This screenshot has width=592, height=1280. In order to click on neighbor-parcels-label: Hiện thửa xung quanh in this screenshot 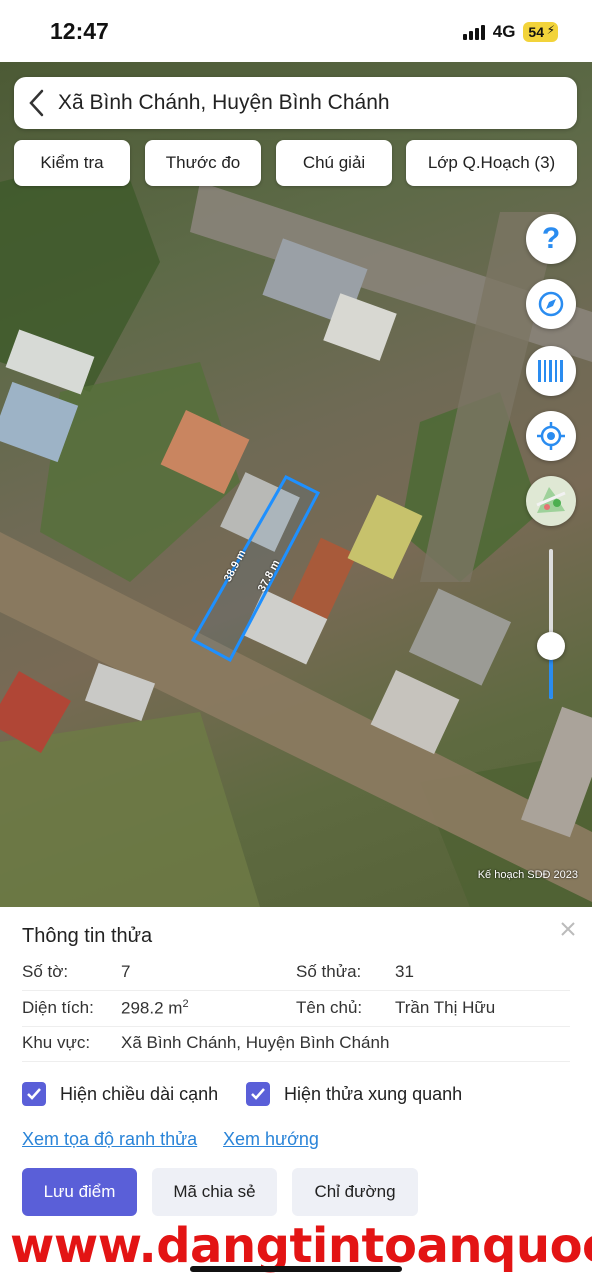, I will do `click(373, 1093)`.